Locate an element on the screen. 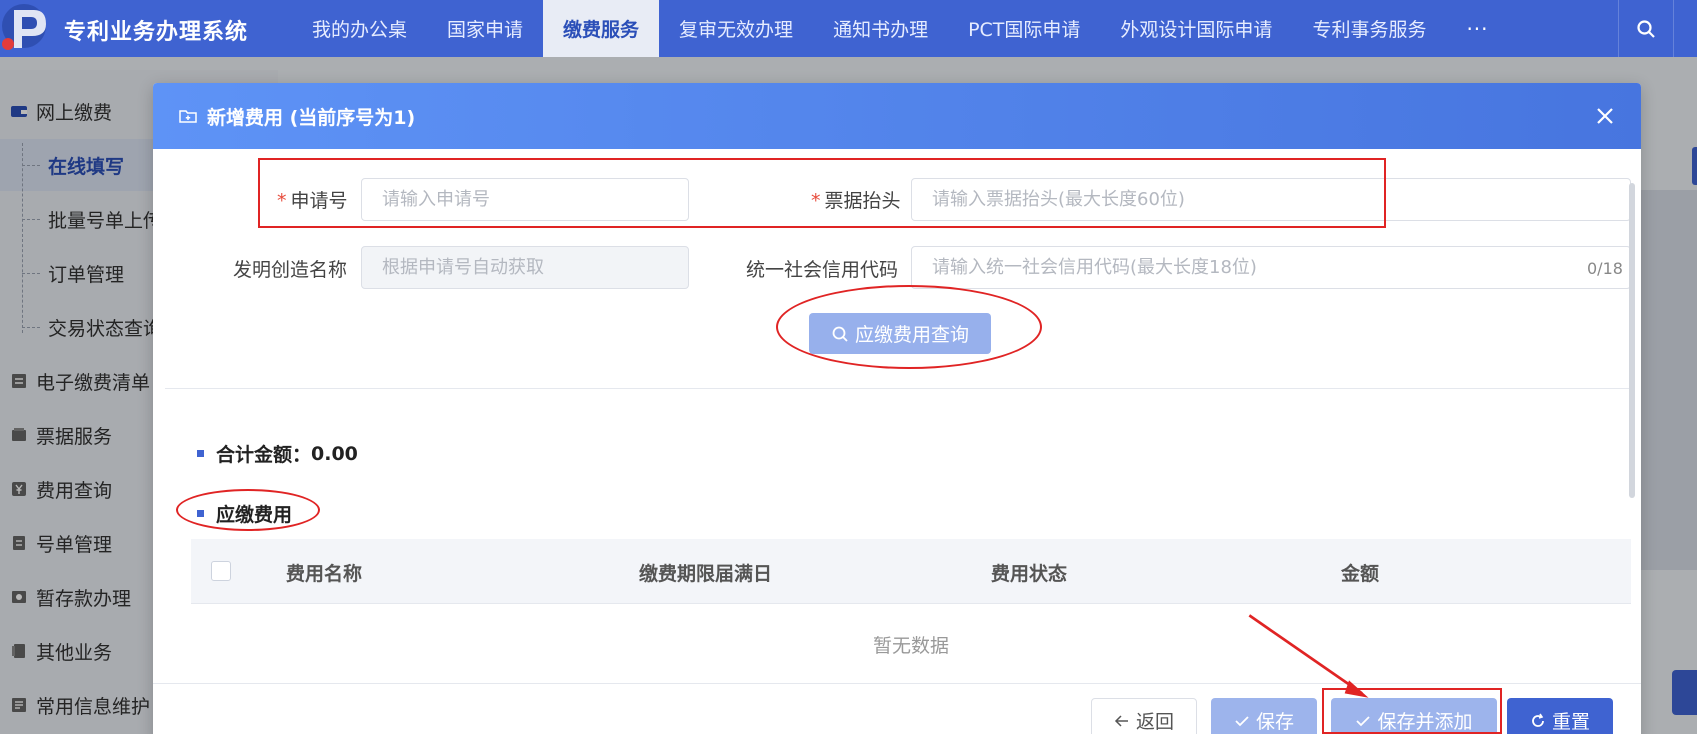 The height and width of the screenshot is (734, 1697). reset-button: 重置 is located at coordinates (1560, 716).